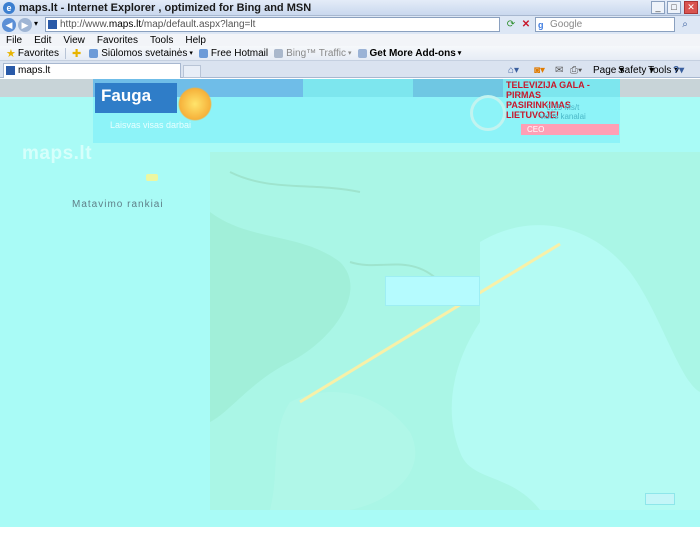 The height and width of the screenshot is (560, 700). Describe the element at coordinates (488, 113) in the screenshot. I see `banner-circle-graphic` at that location.